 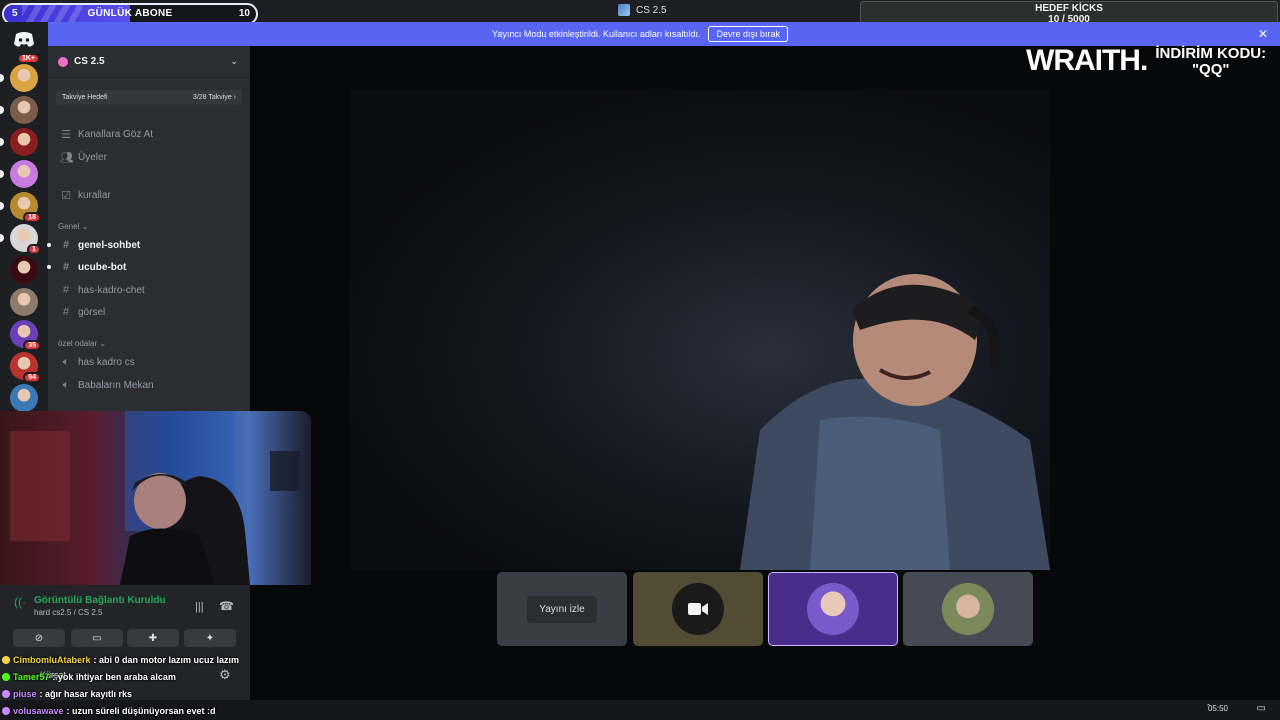 I want to click on stream-tile: Yayını izle, so click(x=562, y=609).